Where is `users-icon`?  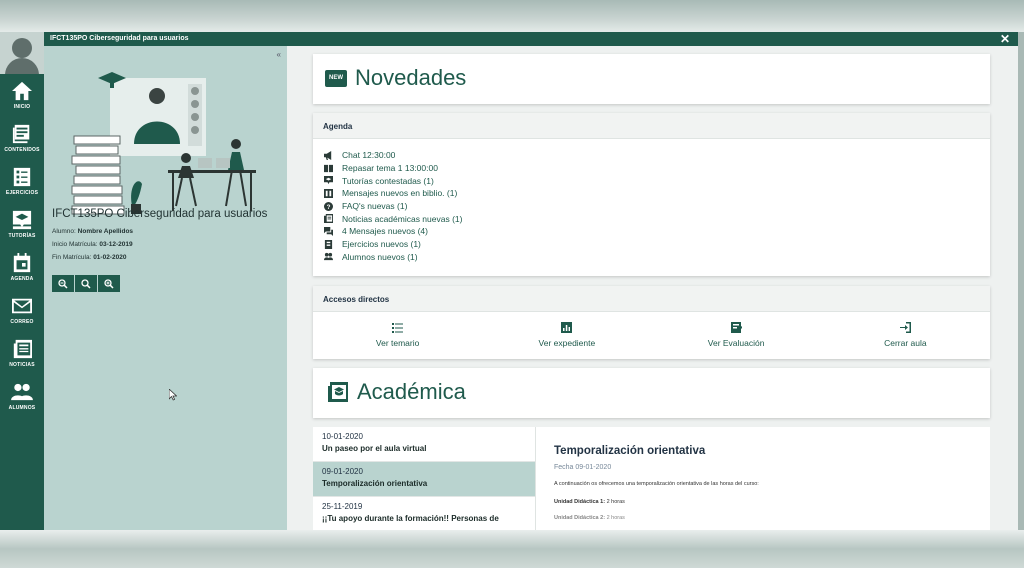
users-icon is located at coordinates (328, 257).